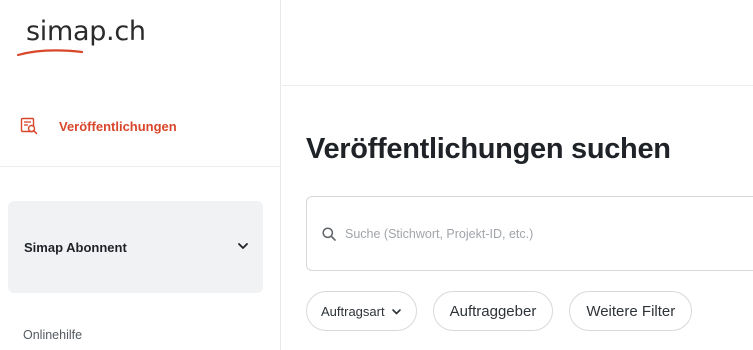 The height and width of the screenshot is (350, 753). I want to click on filter-bar: Auftragsart Auftraggeber Weitere Filter, so click(499, 311).